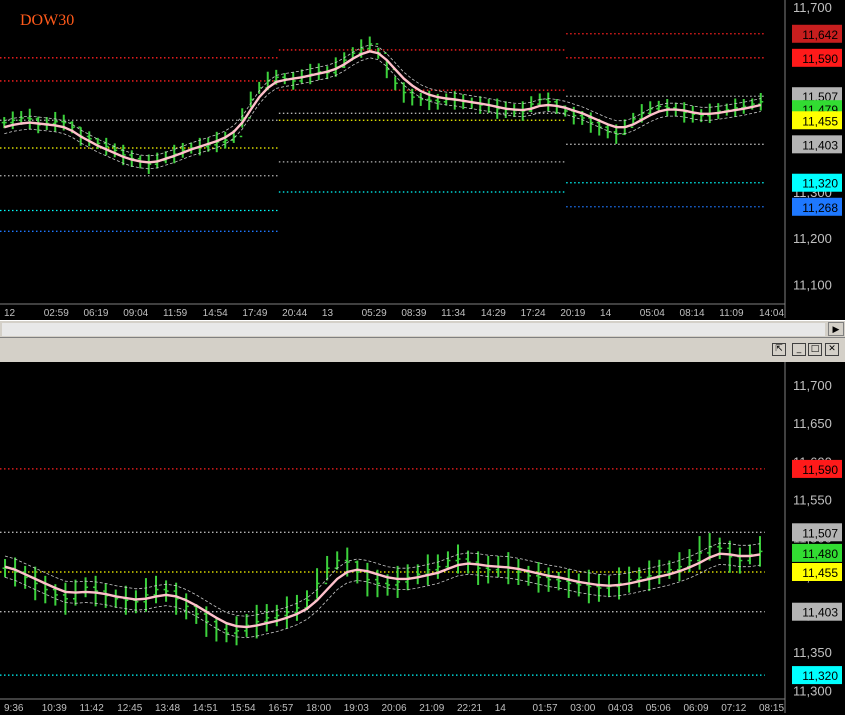  Describe the element at coordinates (205, 708) in the screenshot. I see `time-tick-label: 14:51` at that location.